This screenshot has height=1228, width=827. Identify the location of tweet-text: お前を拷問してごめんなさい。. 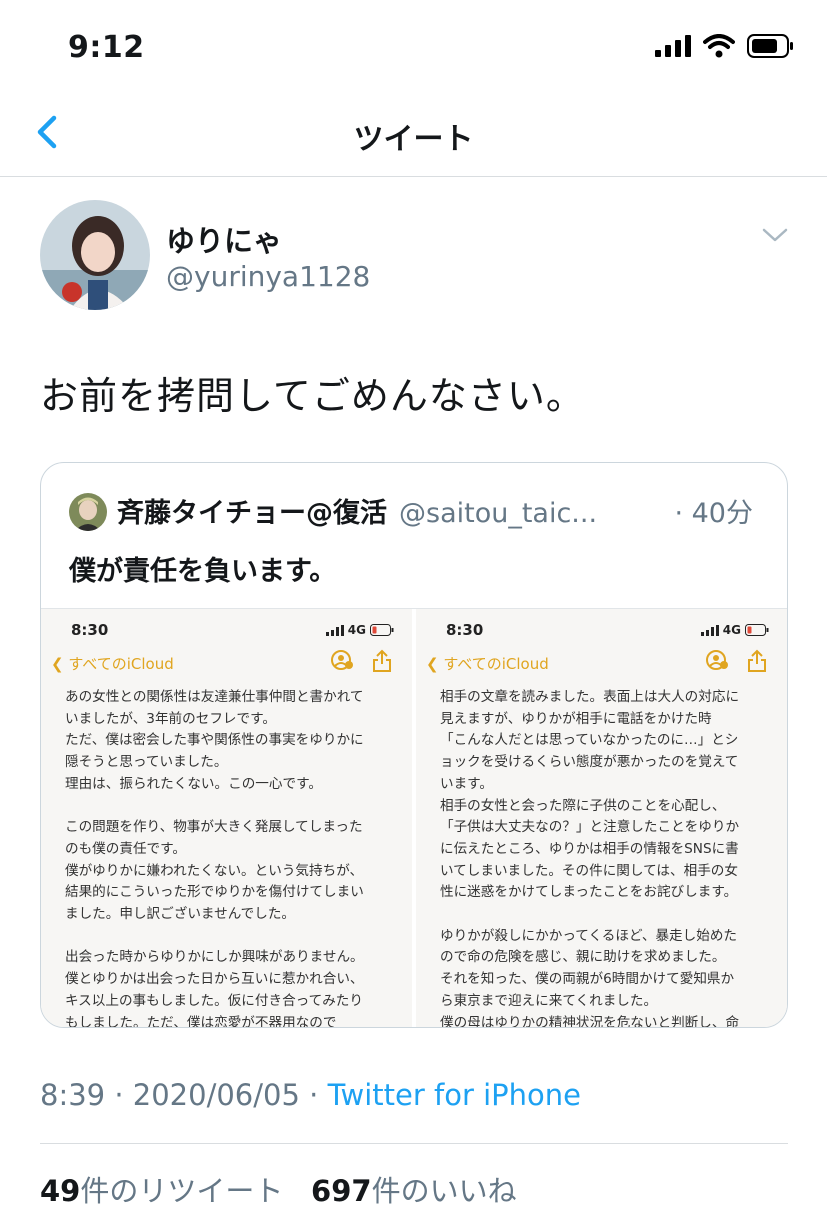
(312, 396).